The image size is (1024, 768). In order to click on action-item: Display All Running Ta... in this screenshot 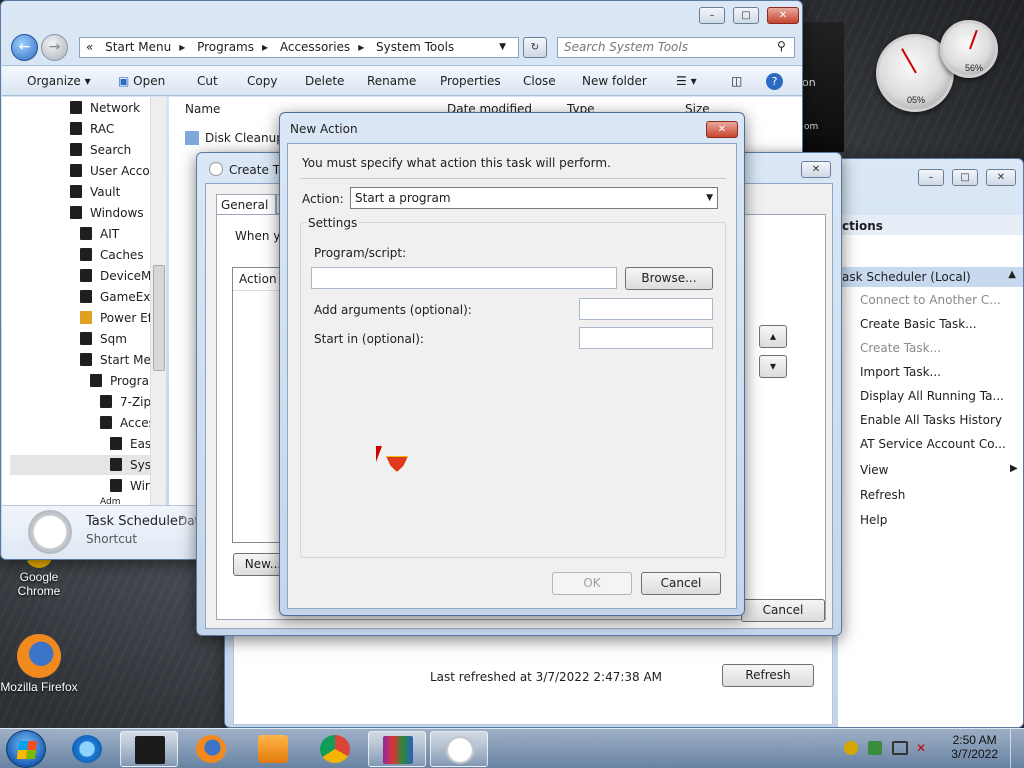, I will do `click(932, 396)`.